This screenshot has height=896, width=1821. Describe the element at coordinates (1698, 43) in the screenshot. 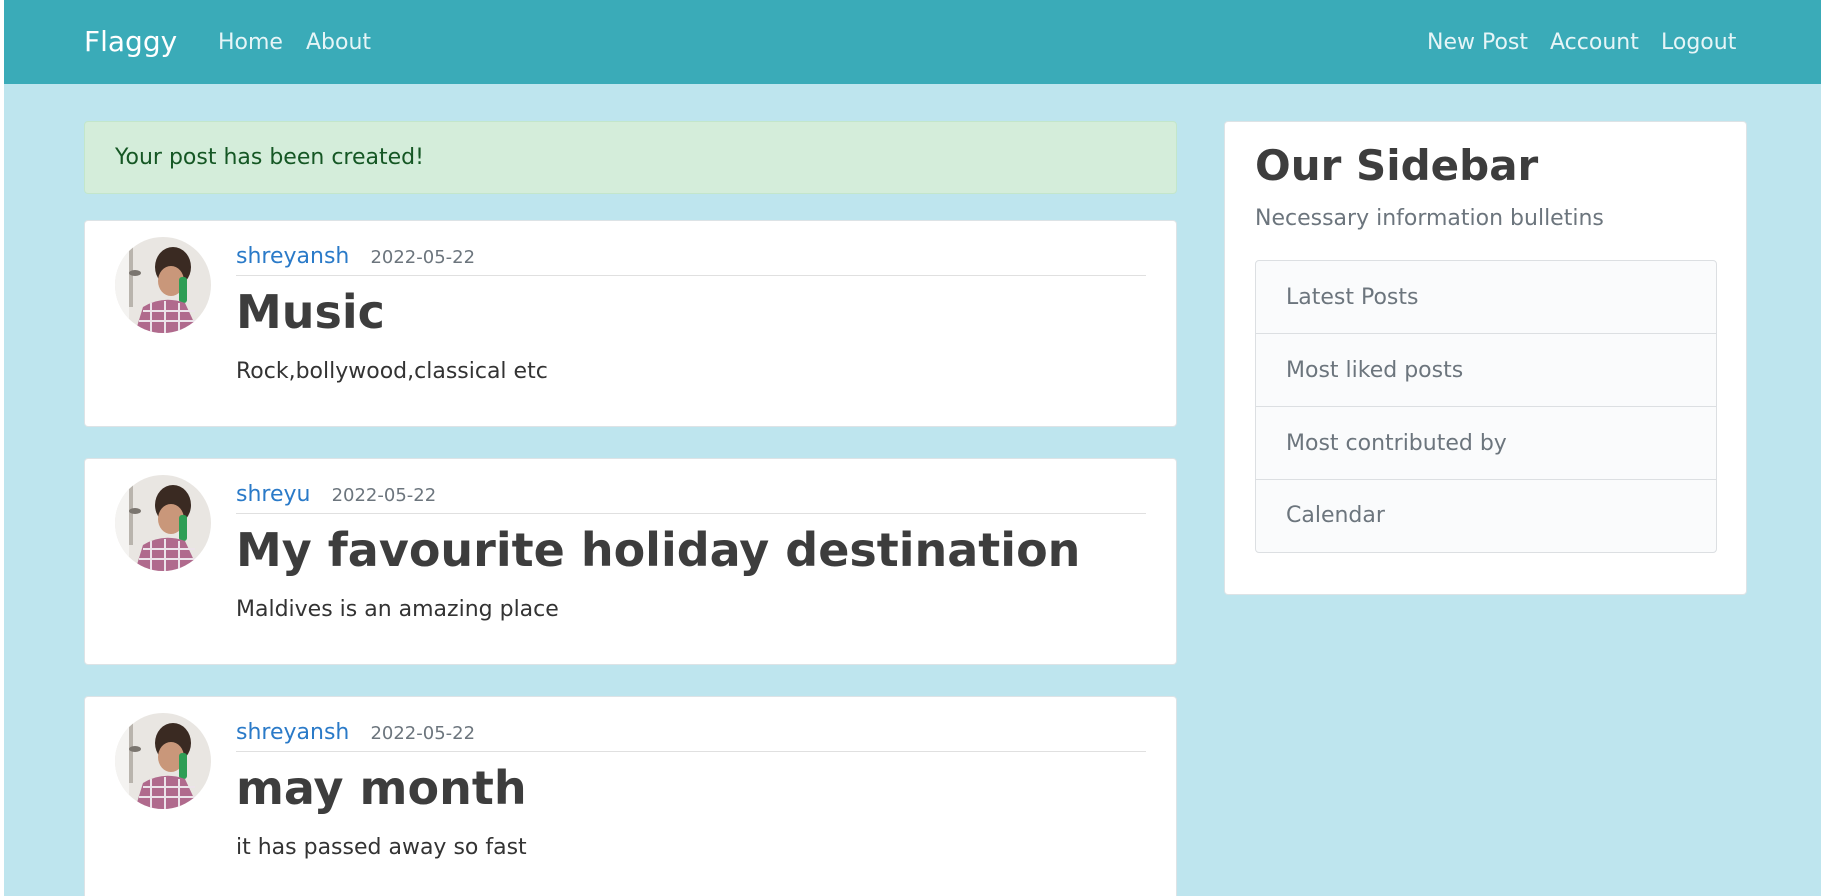

I see `nav-logout: Logout` at that location.